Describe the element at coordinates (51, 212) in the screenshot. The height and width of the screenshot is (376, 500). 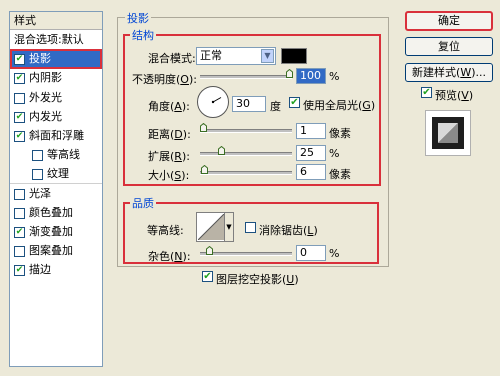
I see `style-item-label: 颜色叠加` at that location.